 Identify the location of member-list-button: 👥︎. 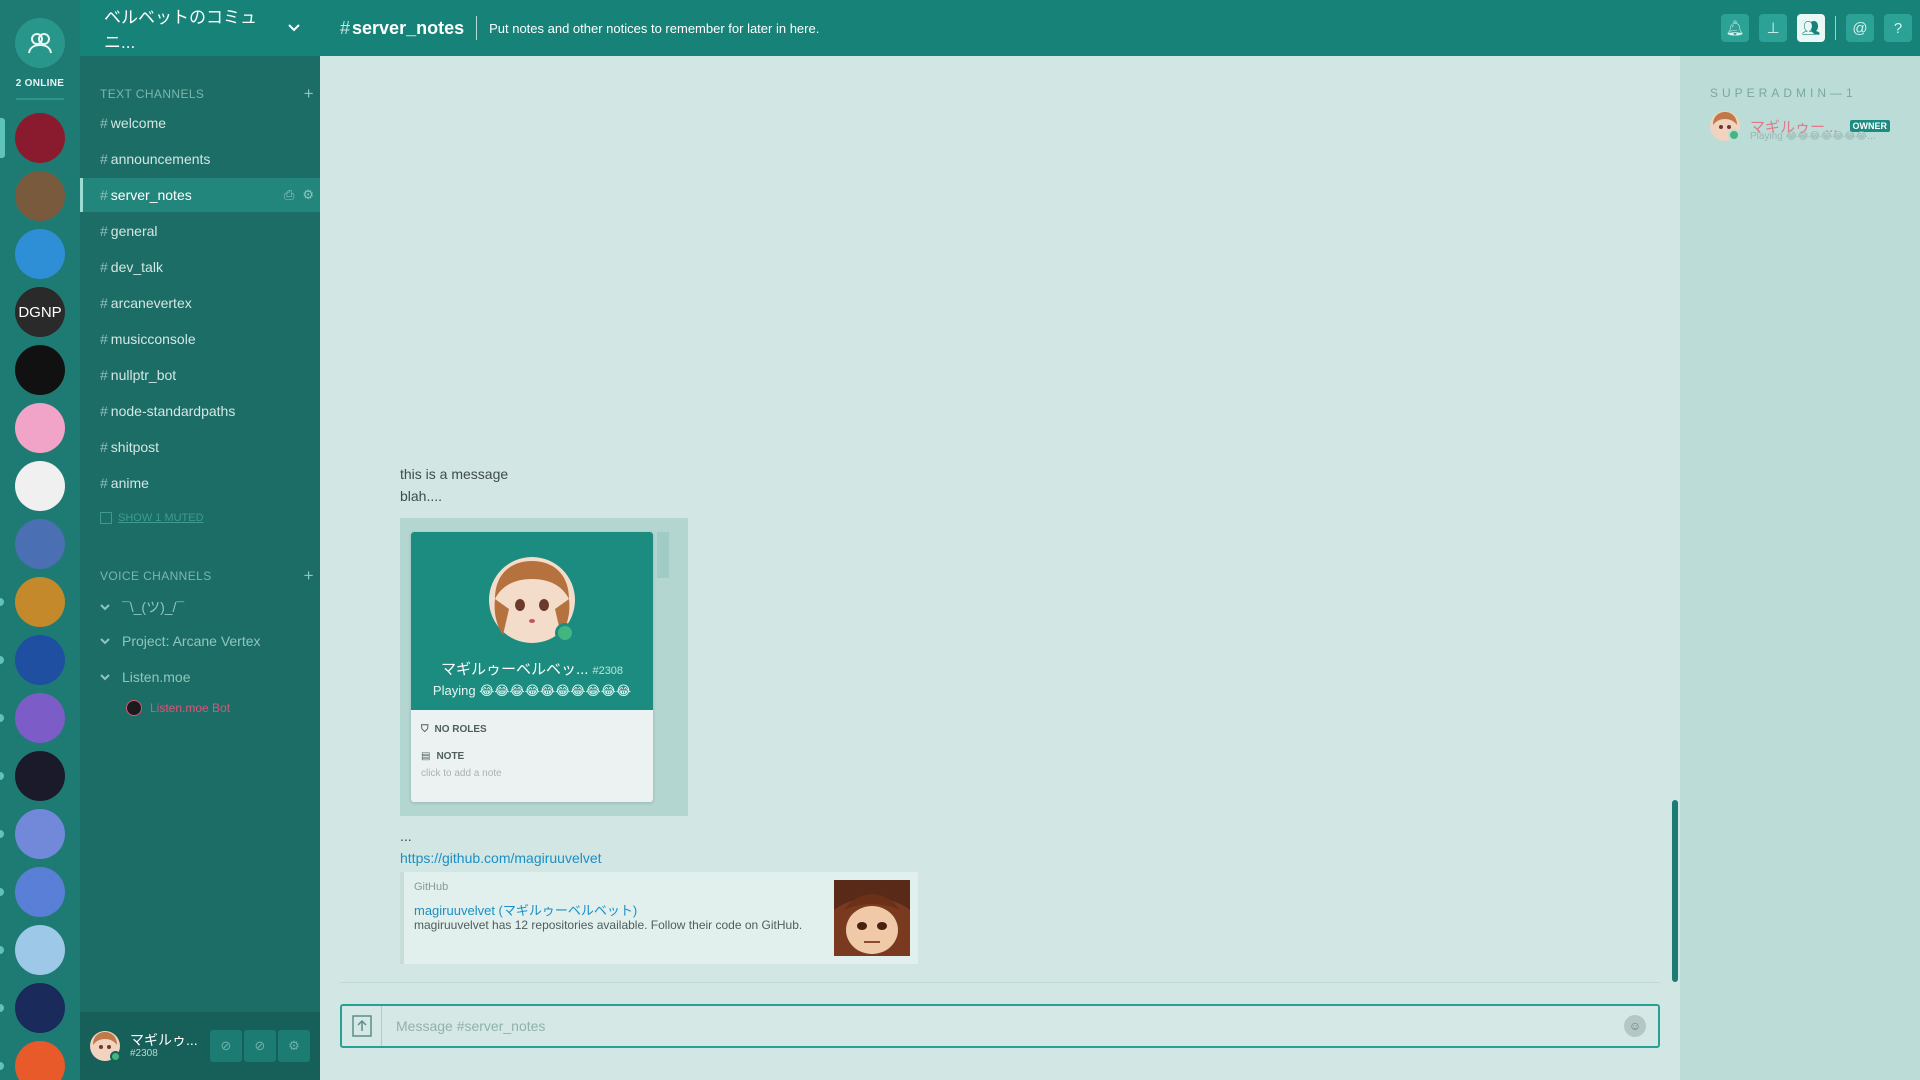
(1811, 28).